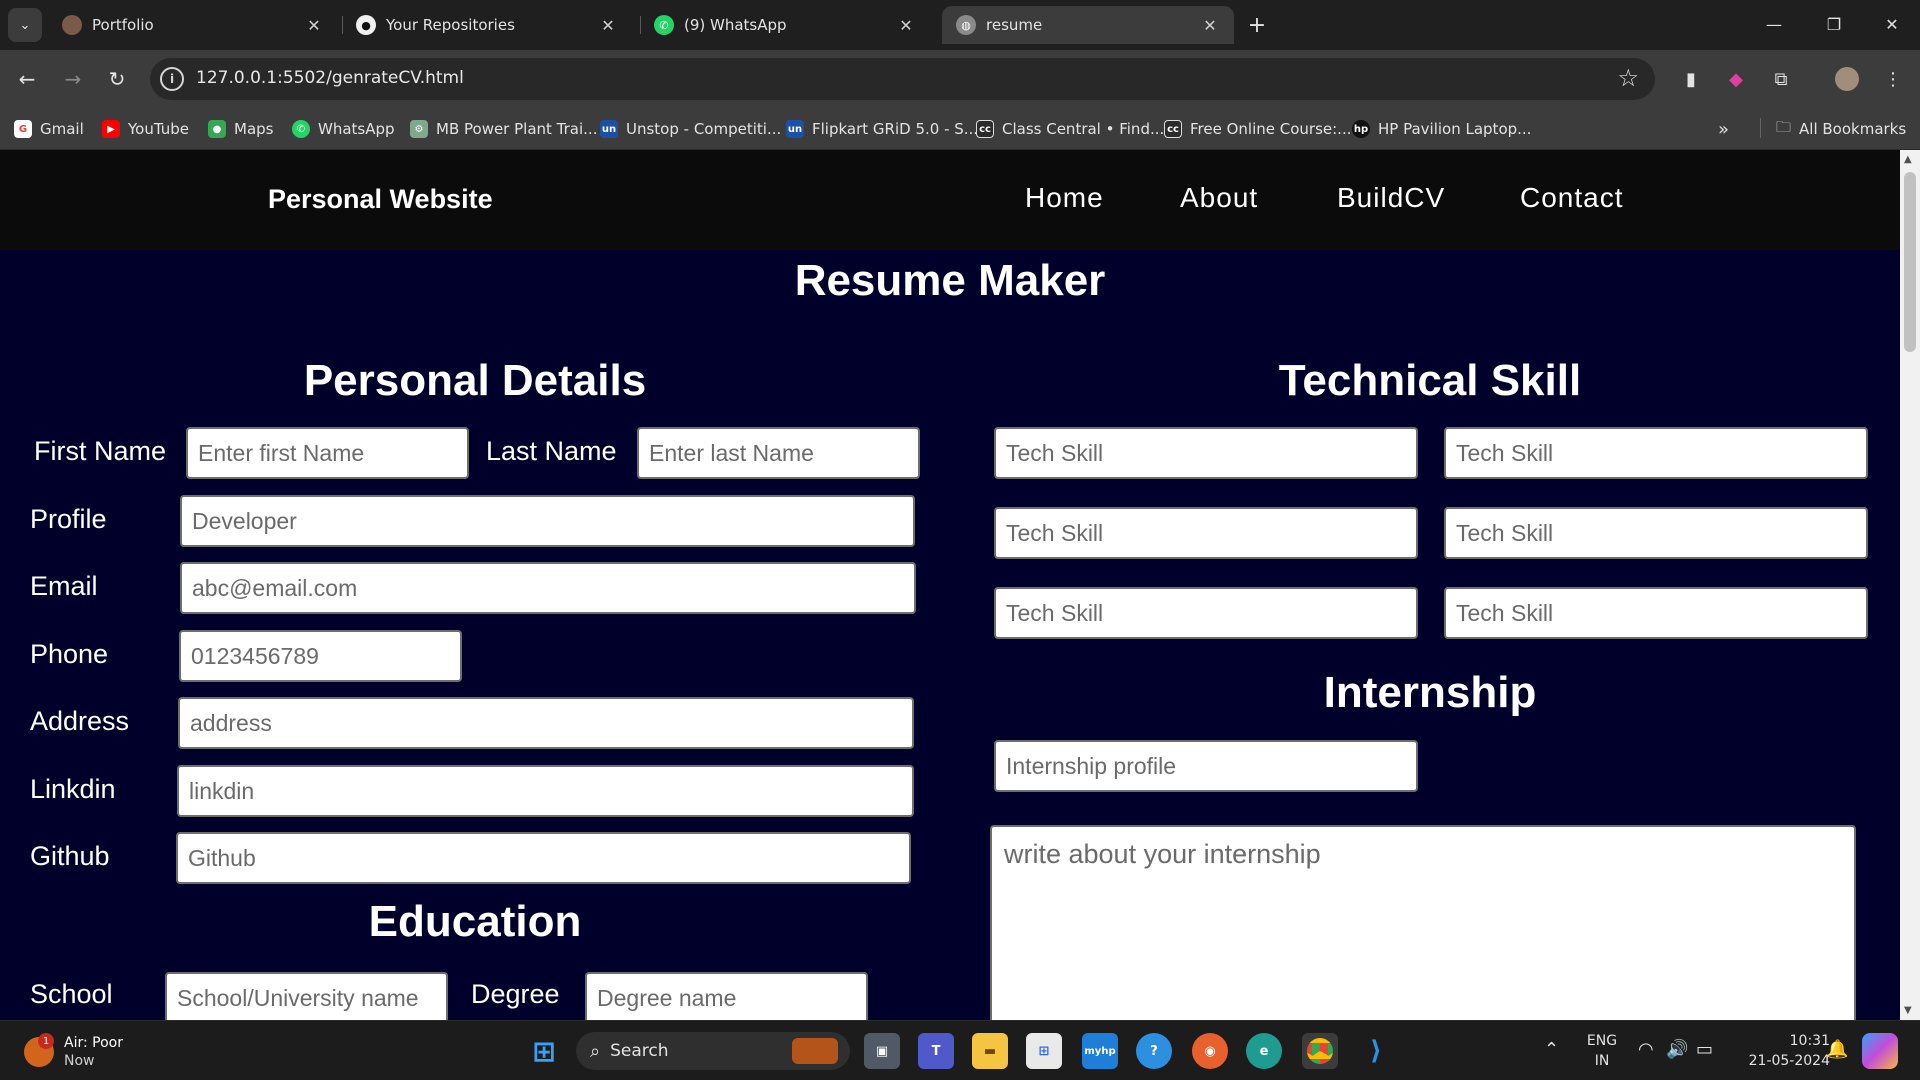 The height and width of the screenshot is (1080, 1920). Describe the element at coordinates (1257, 25) in the screenshot. I see `new-tab-button: +` at that location.